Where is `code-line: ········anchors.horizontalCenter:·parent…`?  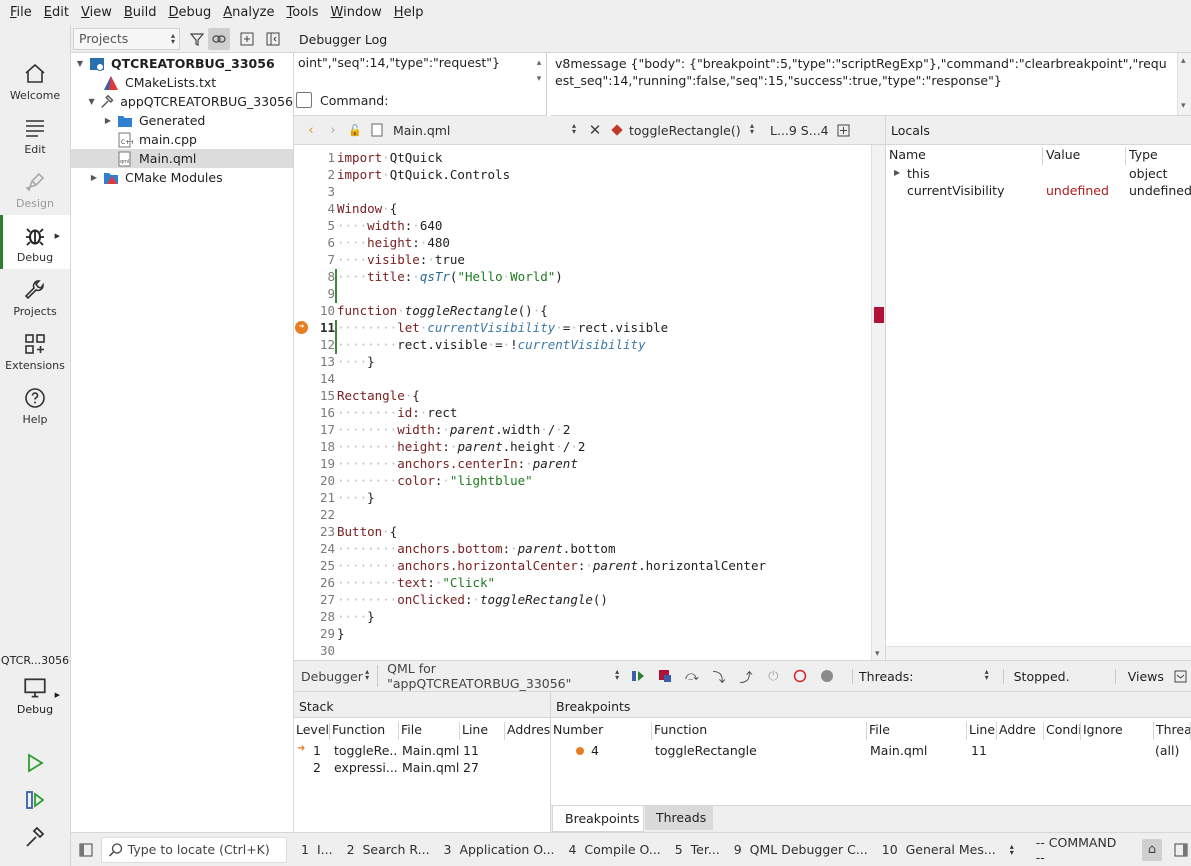
code-line: ········anchors.horizontalCenter:·parent… is located at coordinates (551, 565).